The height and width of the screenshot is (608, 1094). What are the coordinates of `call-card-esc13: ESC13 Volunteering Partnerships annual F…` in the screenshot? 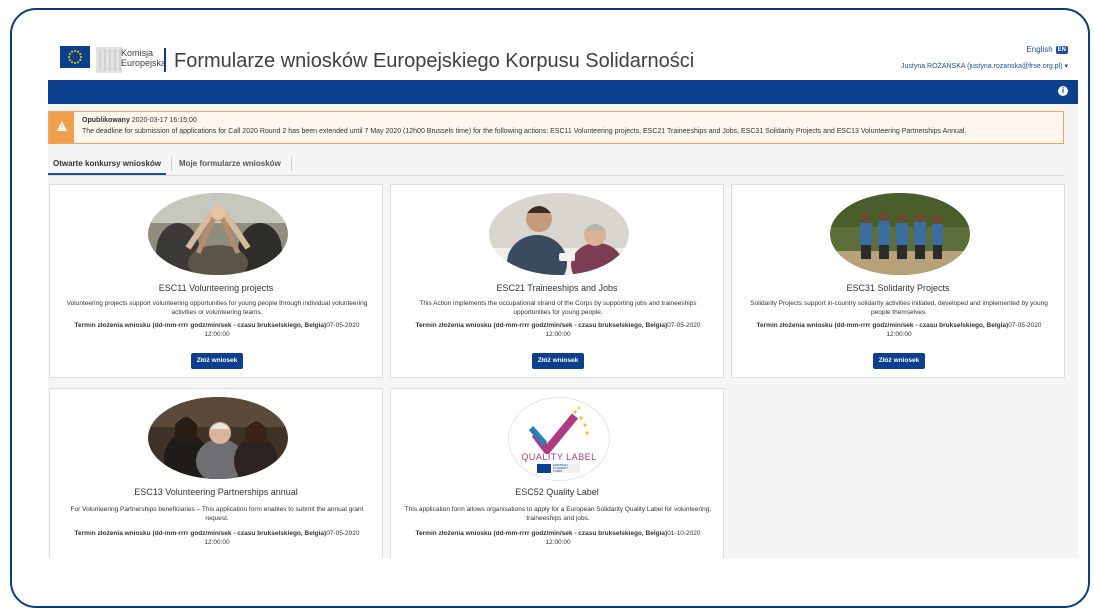 It's located at (216, 473).